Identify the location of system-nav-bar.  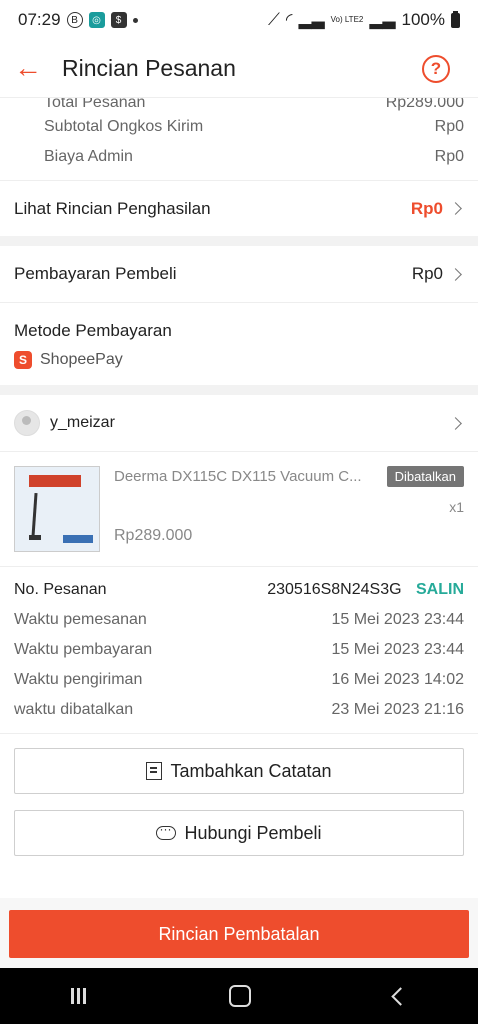
(239, 996).